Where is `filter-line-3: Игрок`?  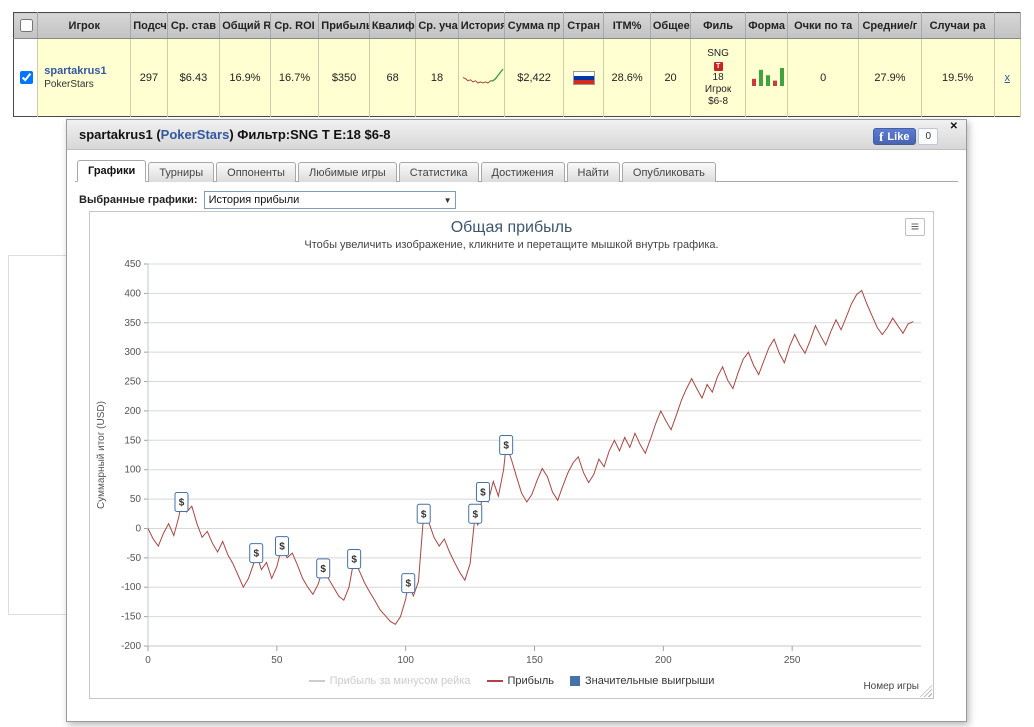
filter-line-3: Игрок is located at coordinates (718, 89).